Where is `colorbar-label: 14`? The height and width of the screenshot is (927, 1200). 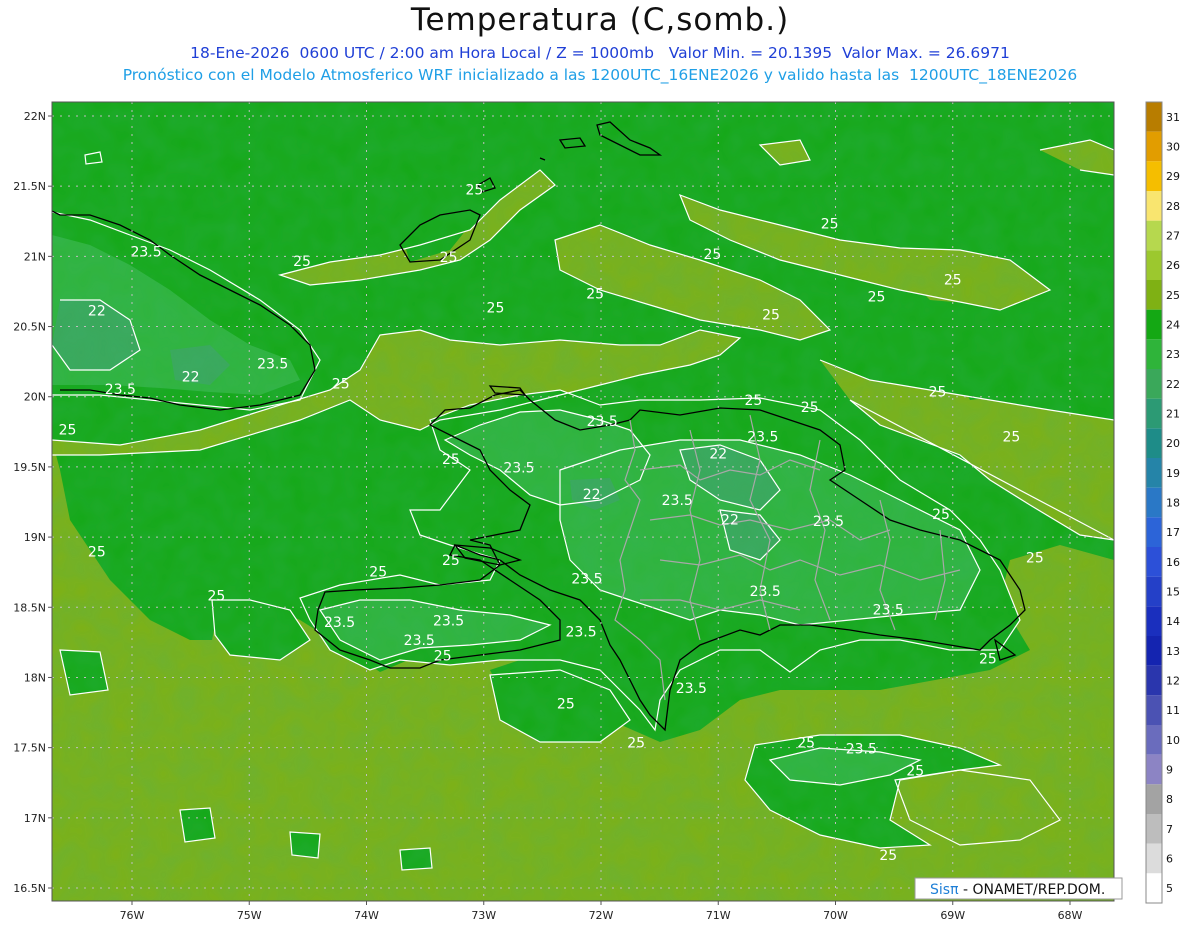 colorbar-label: 14 is located at coordinates (1173, 621).